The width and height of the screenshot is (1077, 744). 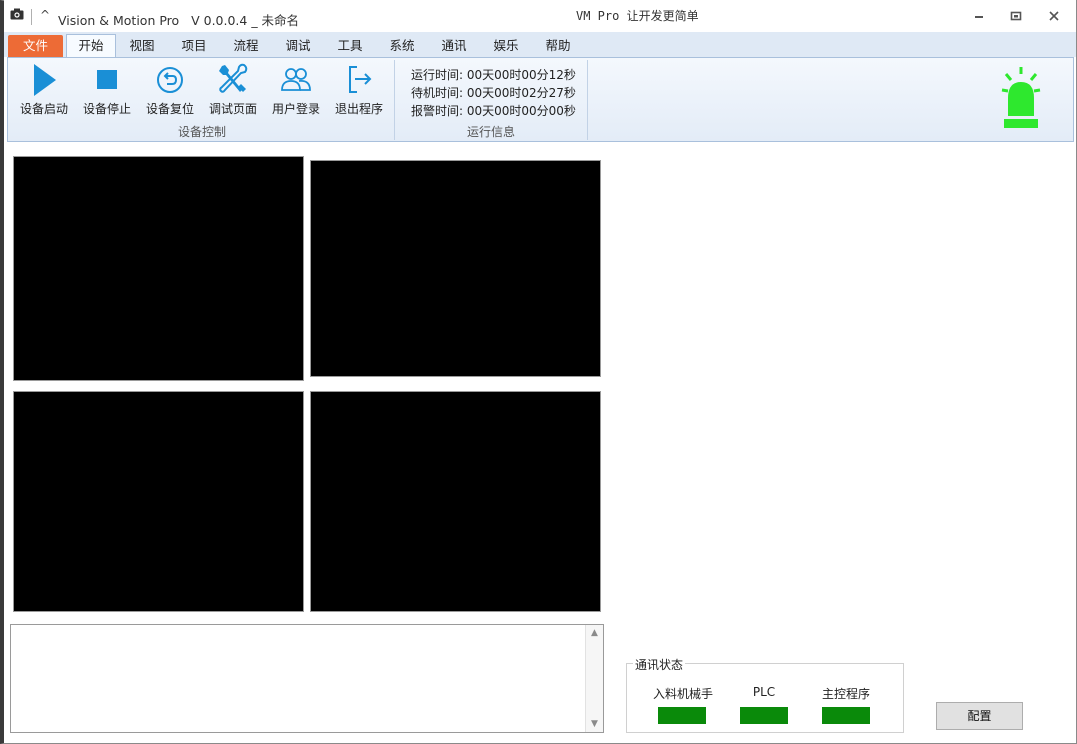 I want to click on user-login-label: 用户登录, so click(x=295, y=109).